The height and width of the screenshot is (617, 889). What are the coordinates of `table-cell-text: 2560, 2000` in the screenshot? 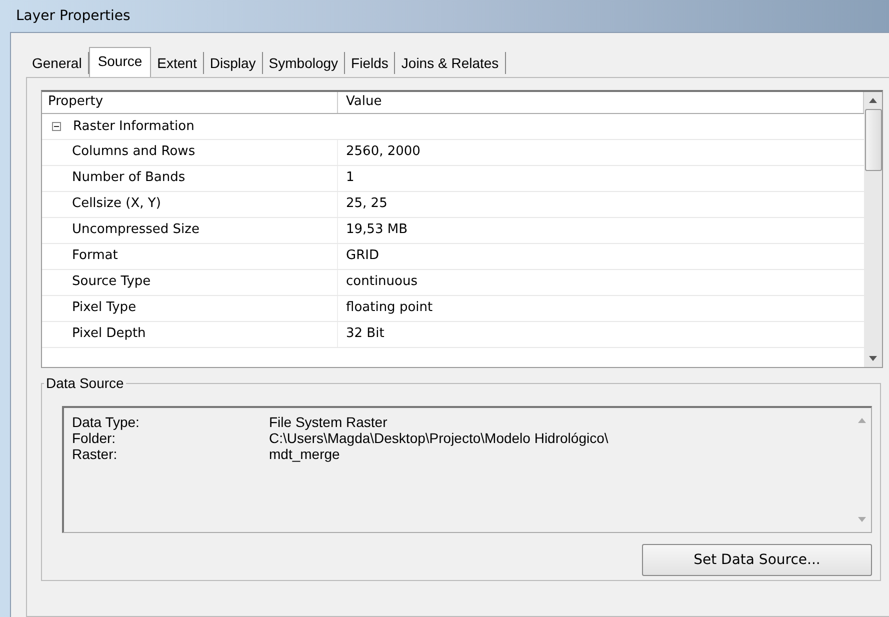 It's located at (383, 152).